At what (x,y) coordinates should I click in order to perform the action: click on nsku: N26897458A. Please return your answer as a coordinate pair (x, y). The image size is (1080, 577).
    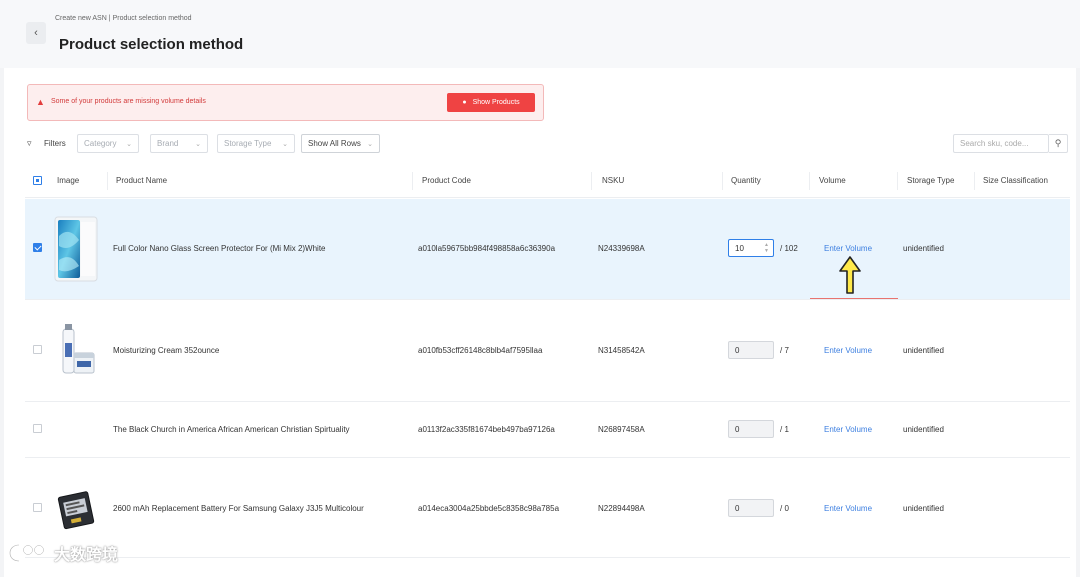
    Looking at the image, I should click on (621, 429).